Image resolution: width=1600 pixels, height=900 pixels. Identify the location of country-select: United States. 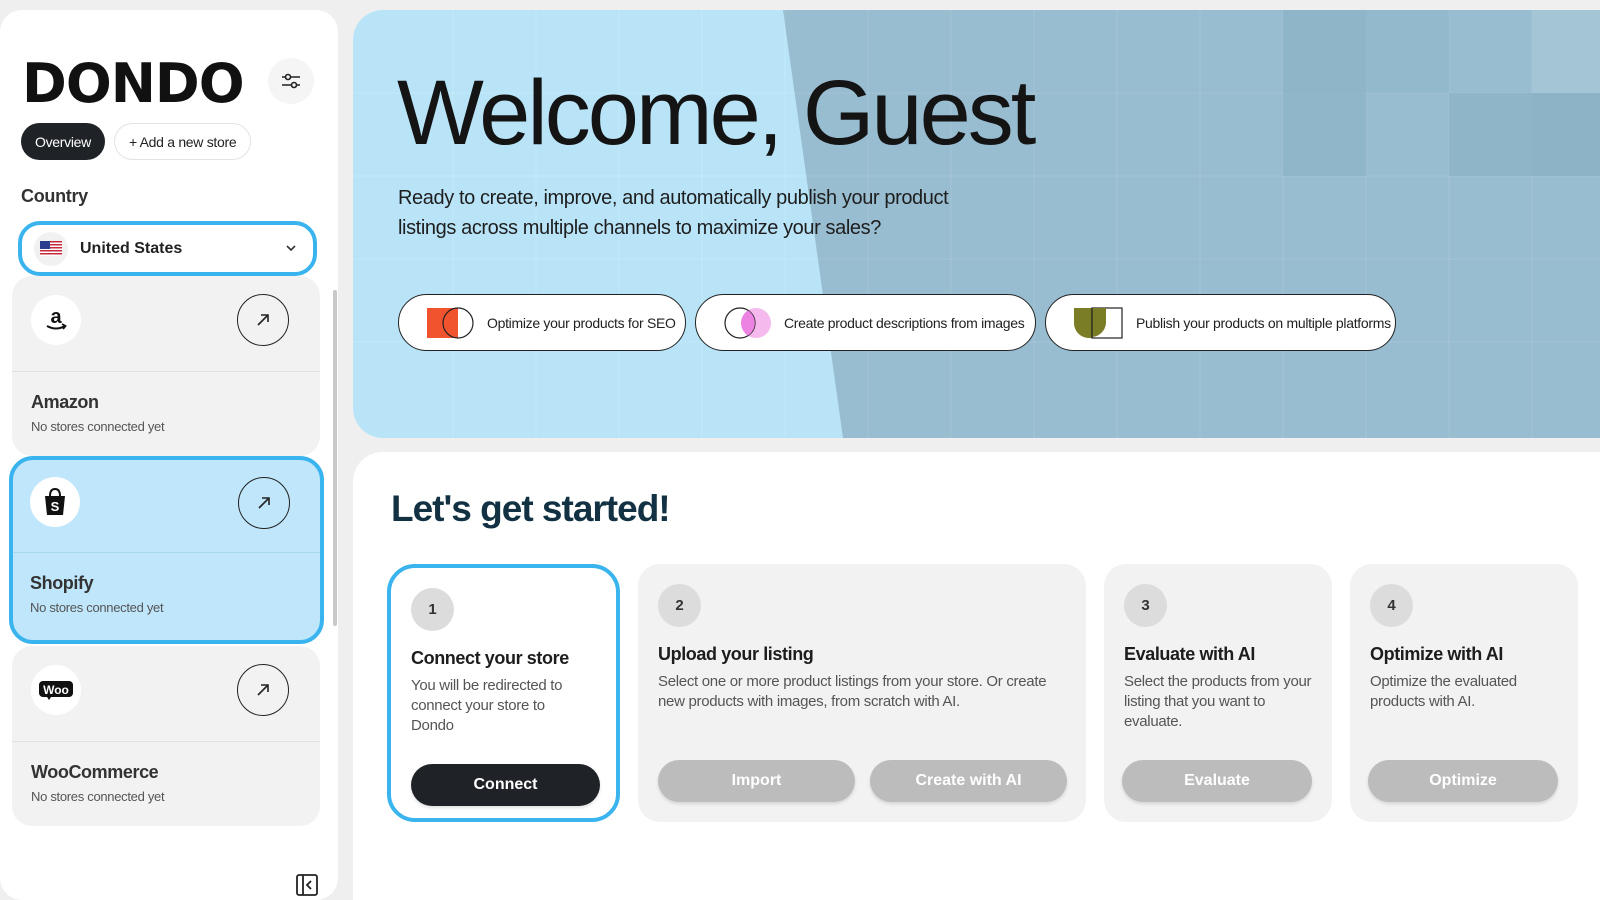
(167, 248).